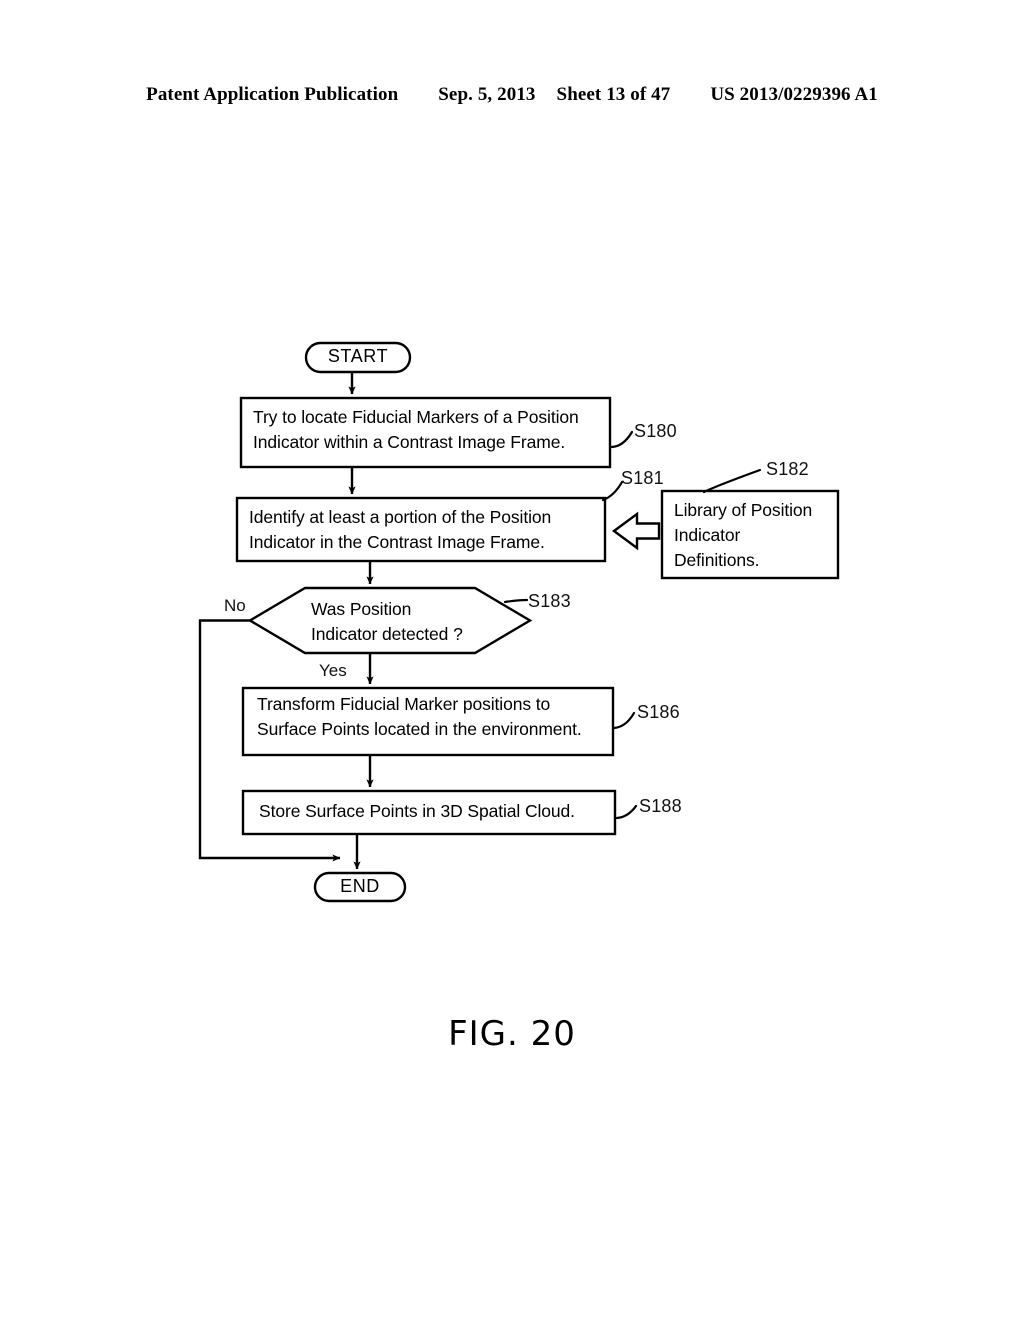 The width and height of the screenshot is (1024, 1320). Describe the element at coordinates (732, 481) in the screenshot. I see `leader-s182` at that location.